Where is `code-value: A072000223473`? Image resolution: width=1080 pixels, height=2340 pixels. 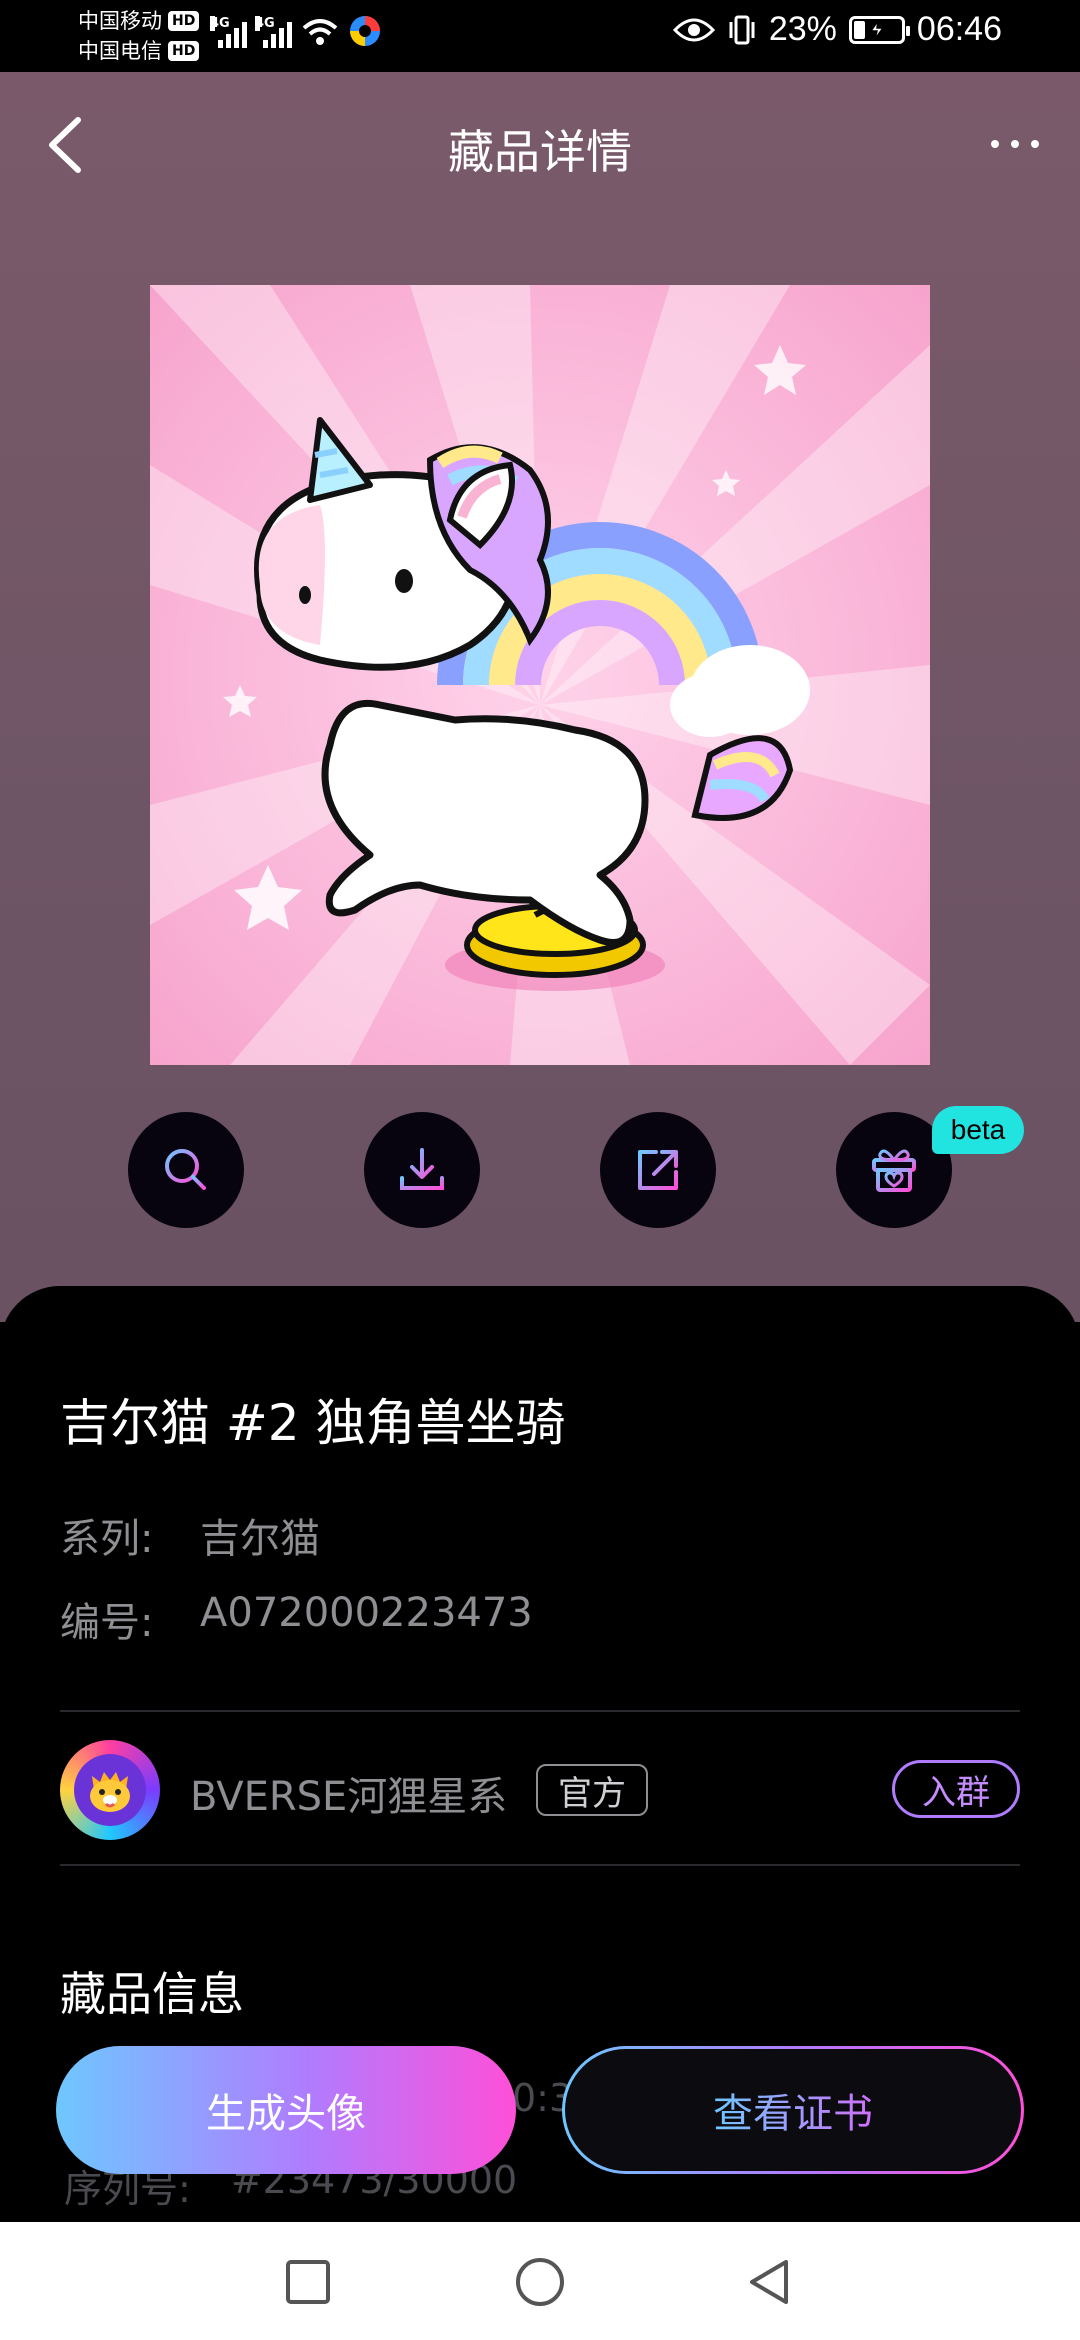 code-value: A072000223473 is located at coordinates (366, 1613).